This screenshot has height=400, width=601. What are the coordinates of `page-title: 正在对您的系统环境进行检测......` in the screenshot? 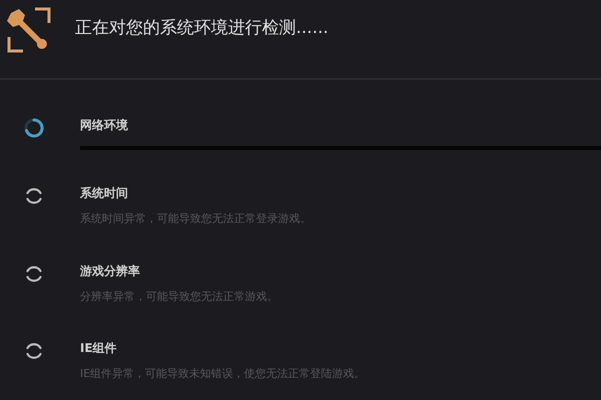 It's located at (201, 28).